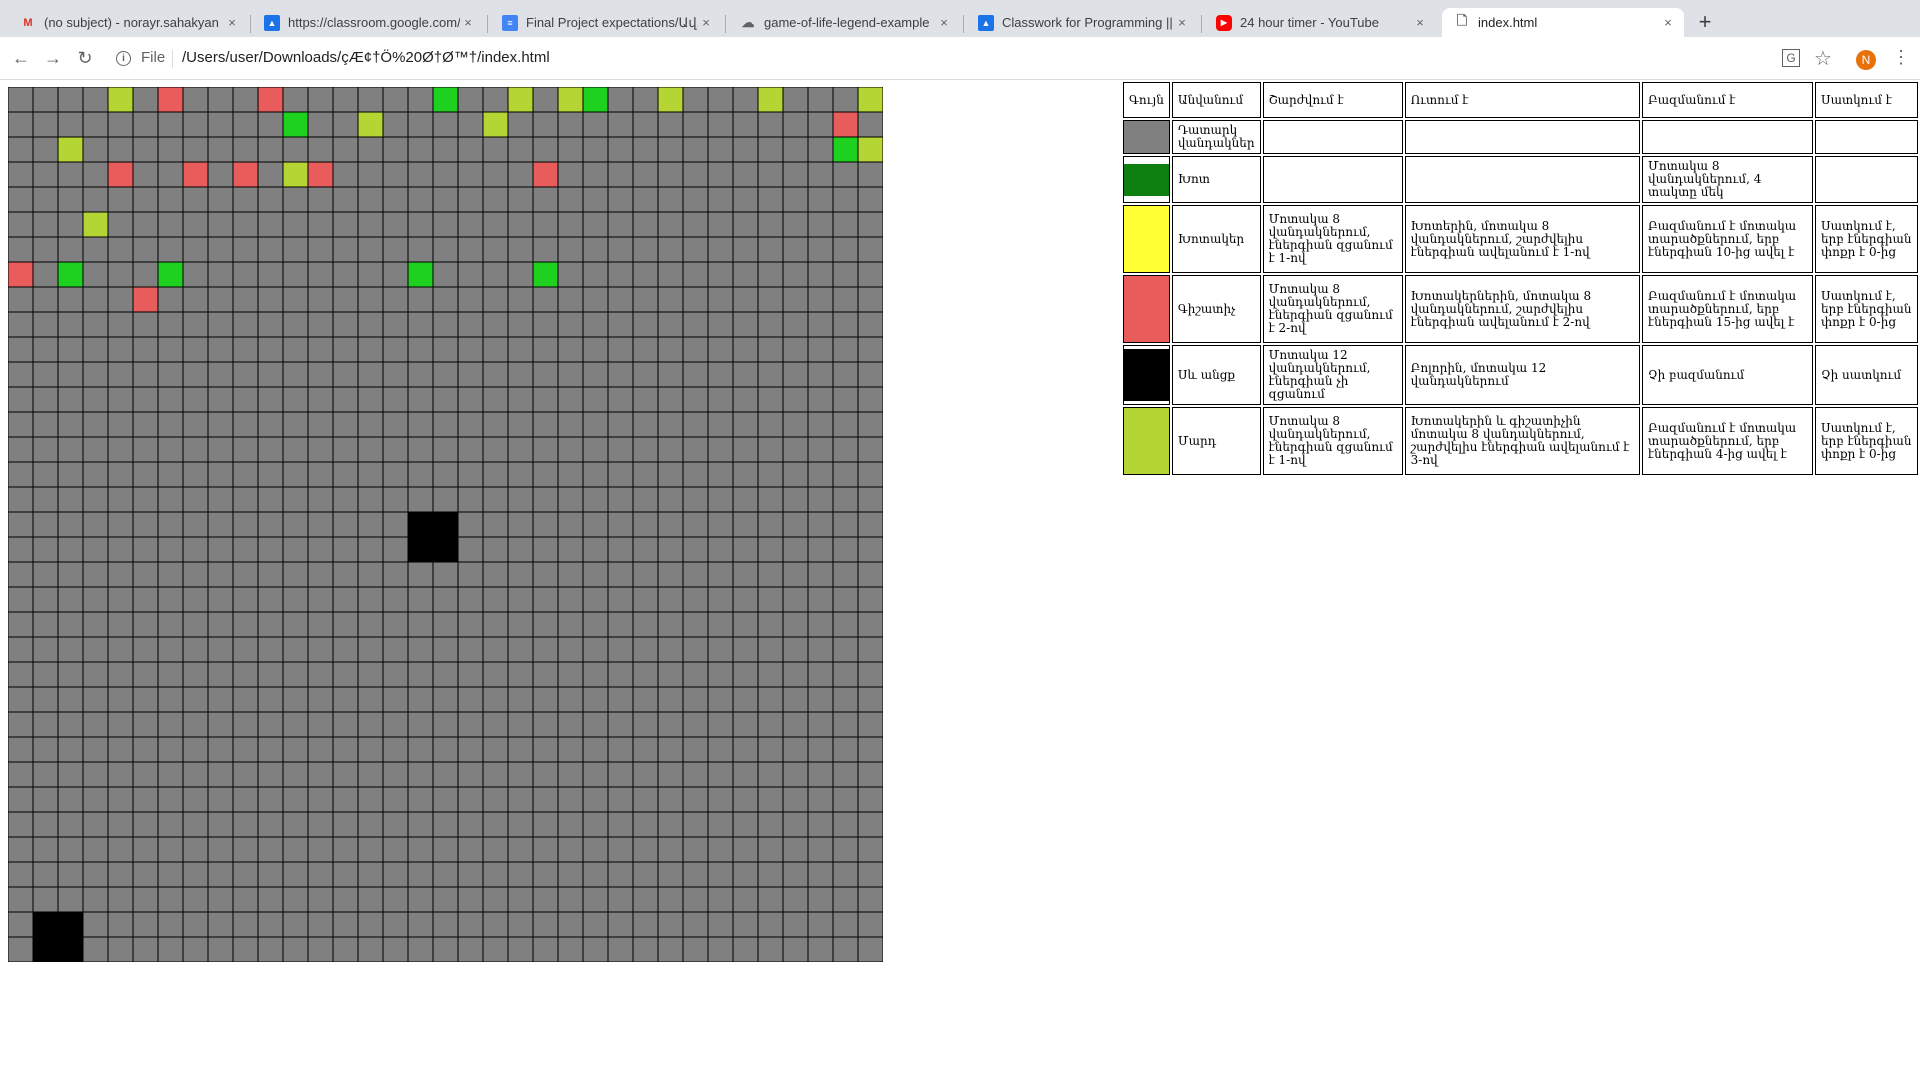  I want to click on new-tab-button: +, so click(1705, 23).